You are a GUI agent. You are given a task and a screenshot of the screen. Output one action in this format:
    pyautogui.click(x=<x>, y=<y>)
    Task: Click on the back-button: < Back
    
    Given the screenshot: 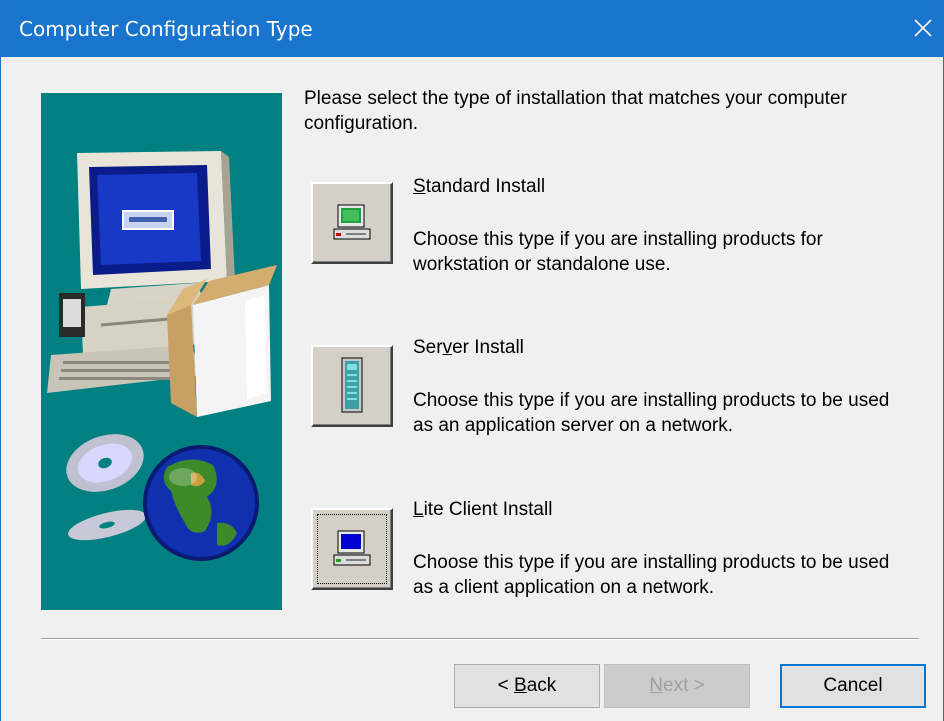 What is the action you would take?
    pyautogui.click(x=527, y=686)
    